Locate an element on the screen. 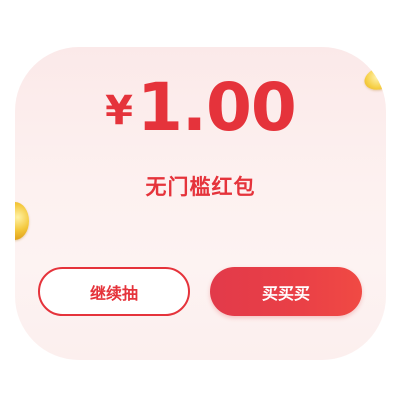 The height and width of the screenshot is (400, 400). buy-label: 买买买 is located at coordinates (285, 293).